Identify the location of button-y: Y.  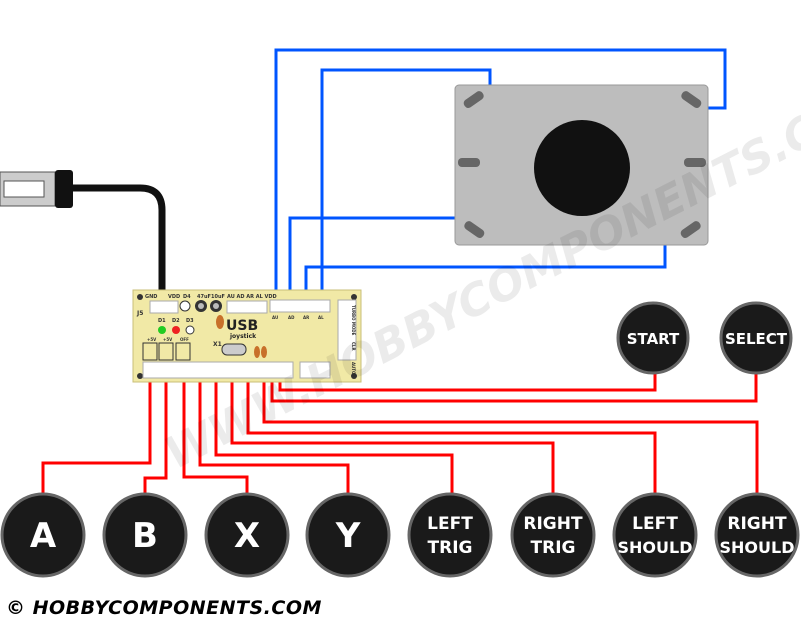
(348, 535).